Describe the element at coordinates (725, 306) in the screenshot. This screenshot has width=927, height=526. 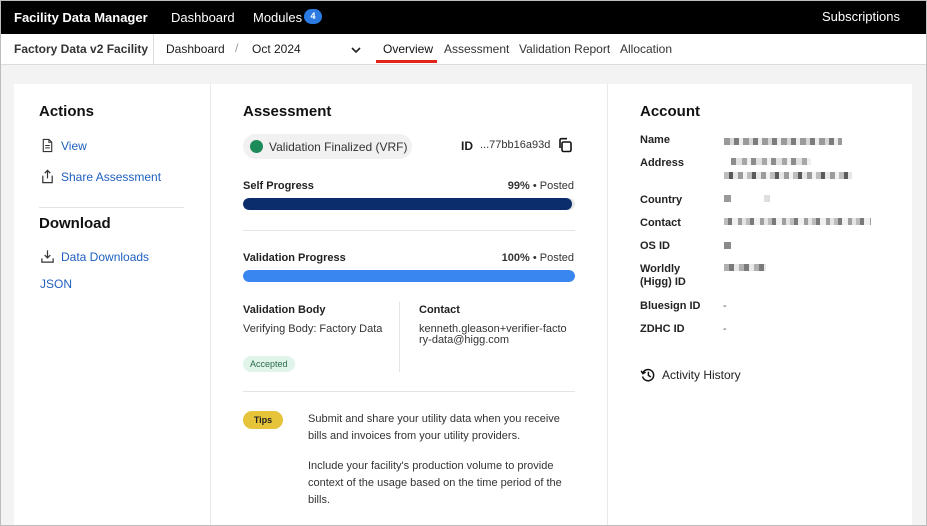
I see `account-bluesign-id-value: -` at that location.